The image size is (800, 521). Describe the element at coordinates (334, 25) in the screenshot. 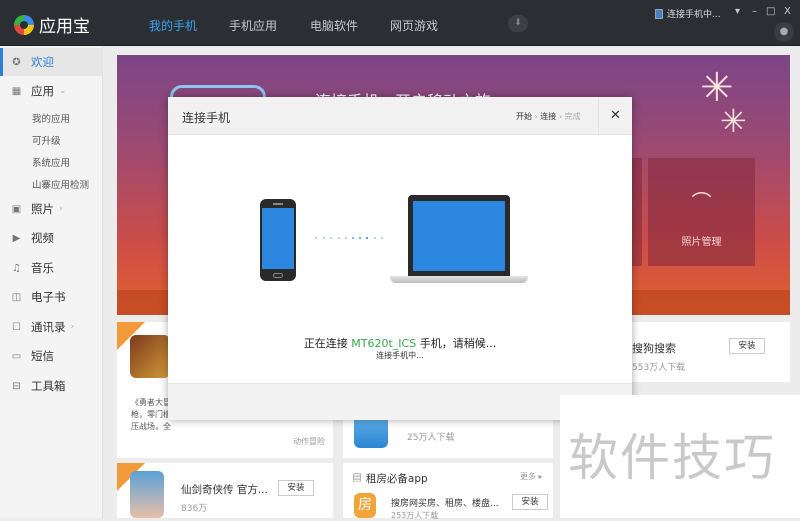

I see `tab-pc-software: 电脑软件` at that location.